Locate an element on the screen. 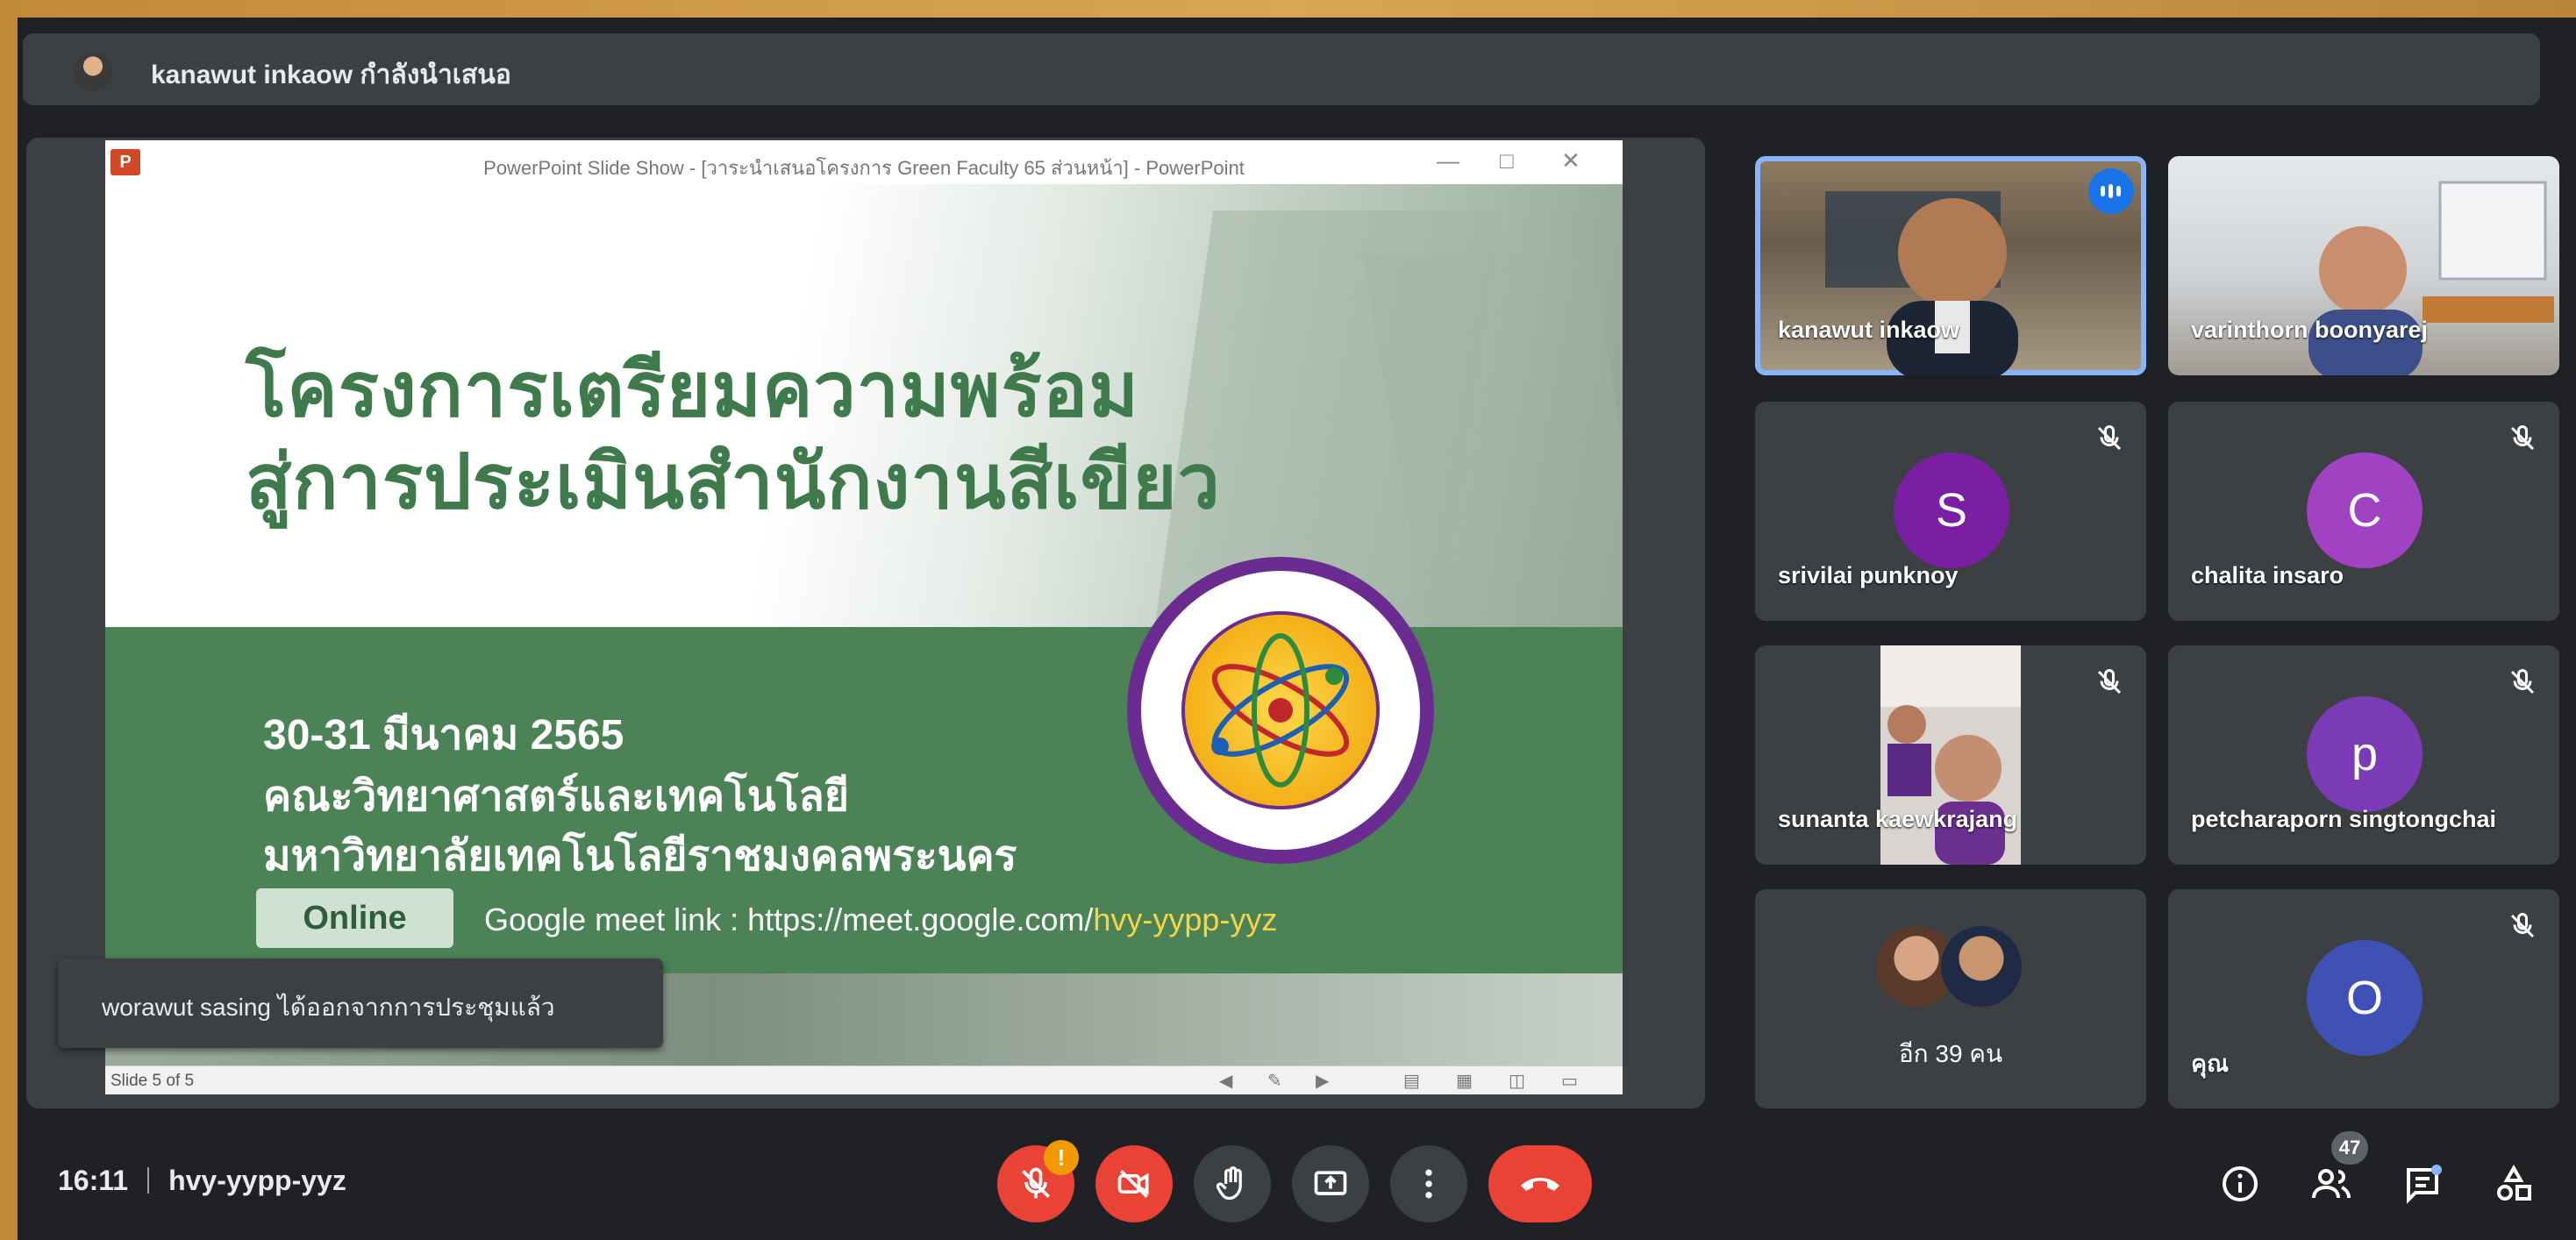  slide-university: มหาวิทยาลัยเทคโนโลยีราชมงคลพระนคร is located at coordinates (640, 856).